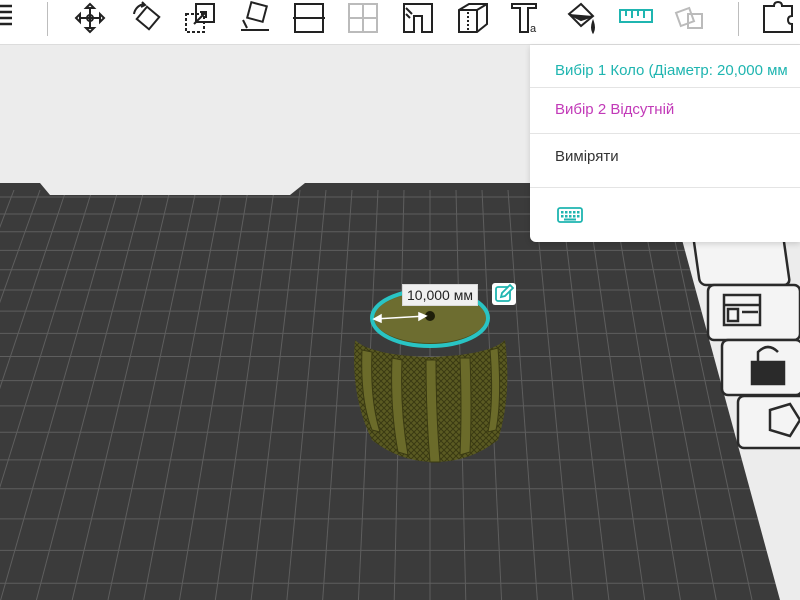 This screenshot has height=600, width=800. Describe the element at coordinates (146, 18) in the screenshot. I see `rotate-icon` at that location.